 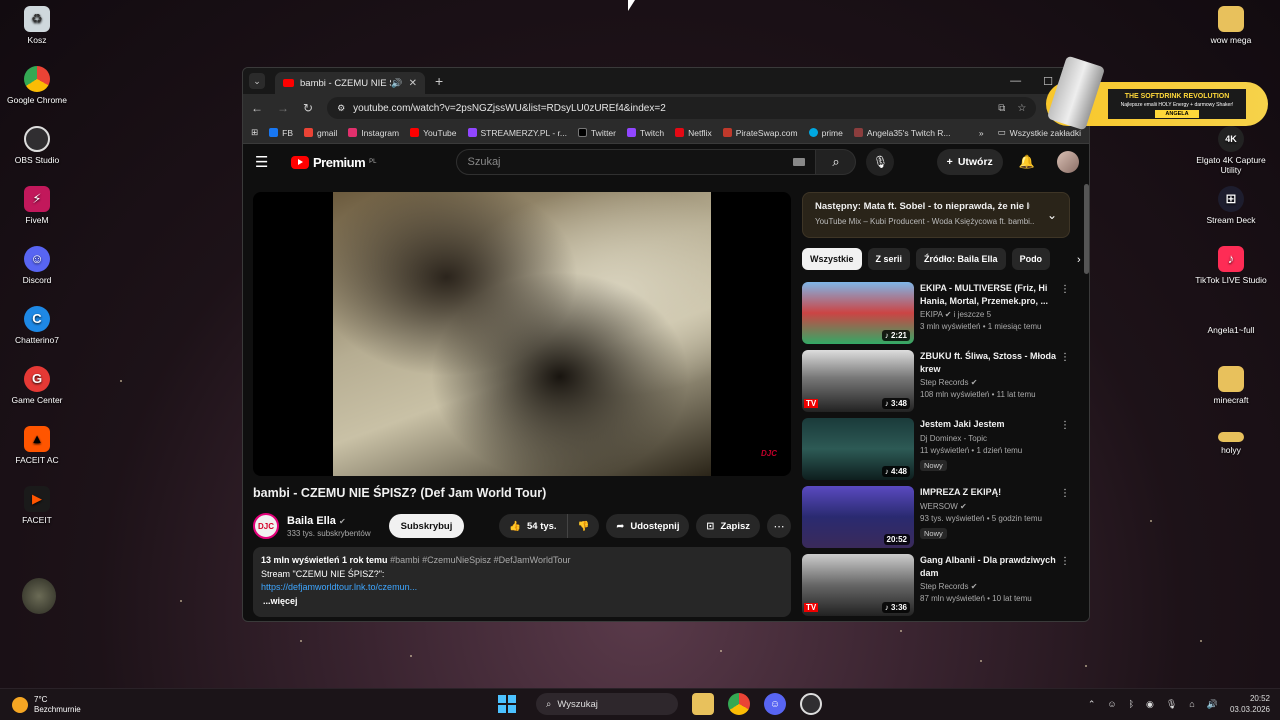 I want to click on clock: 20:52 03.03.2026, so click(x=1250, y=704).